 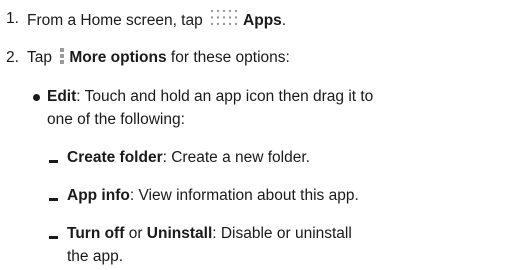 I want to click on app-info-text: : View information about this app., so click(x=244, y=195).